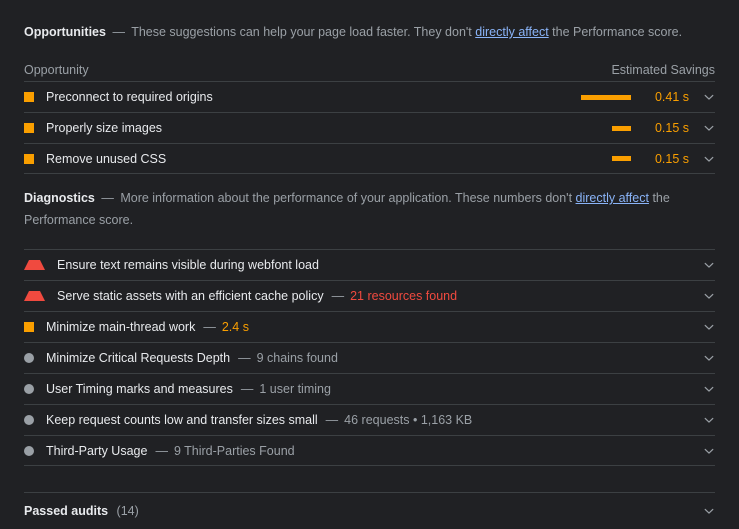  Describe the element at coordinates (139, 389) in the screenshot. I see `diagnostic-label: User Timing marks and measures` at that location.